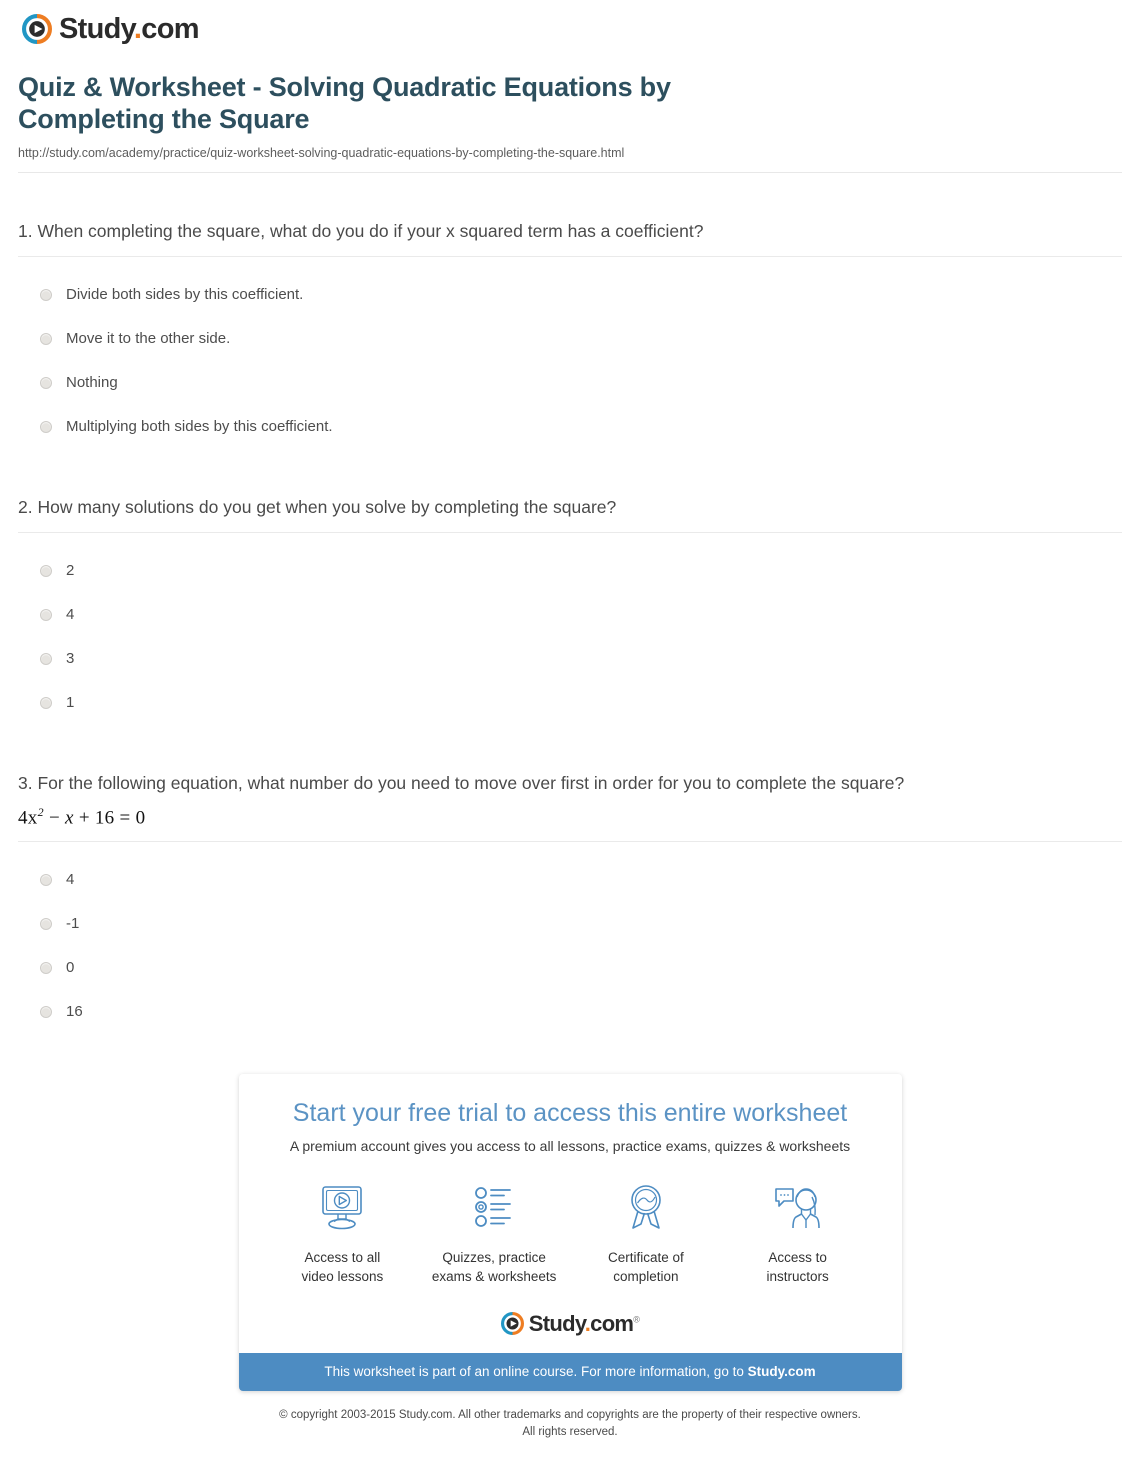 The width and height of the screenshot is (1140, 1478). I want to click on feature-label: Access to instructors, so click(797, 1266).